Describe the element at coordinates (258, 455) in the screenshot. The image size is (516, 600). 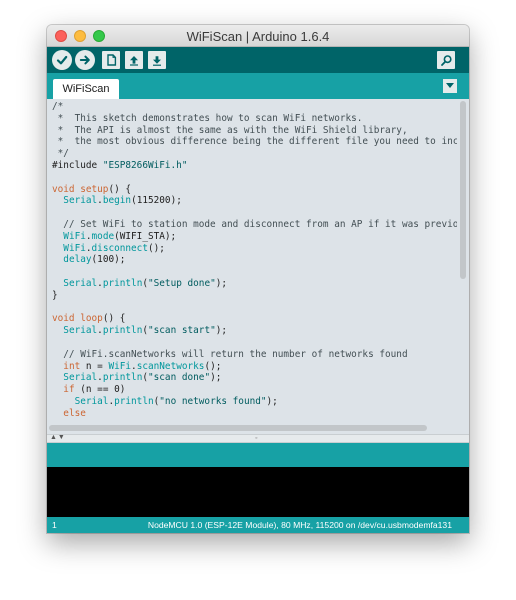
I see `message-bar` at that location.